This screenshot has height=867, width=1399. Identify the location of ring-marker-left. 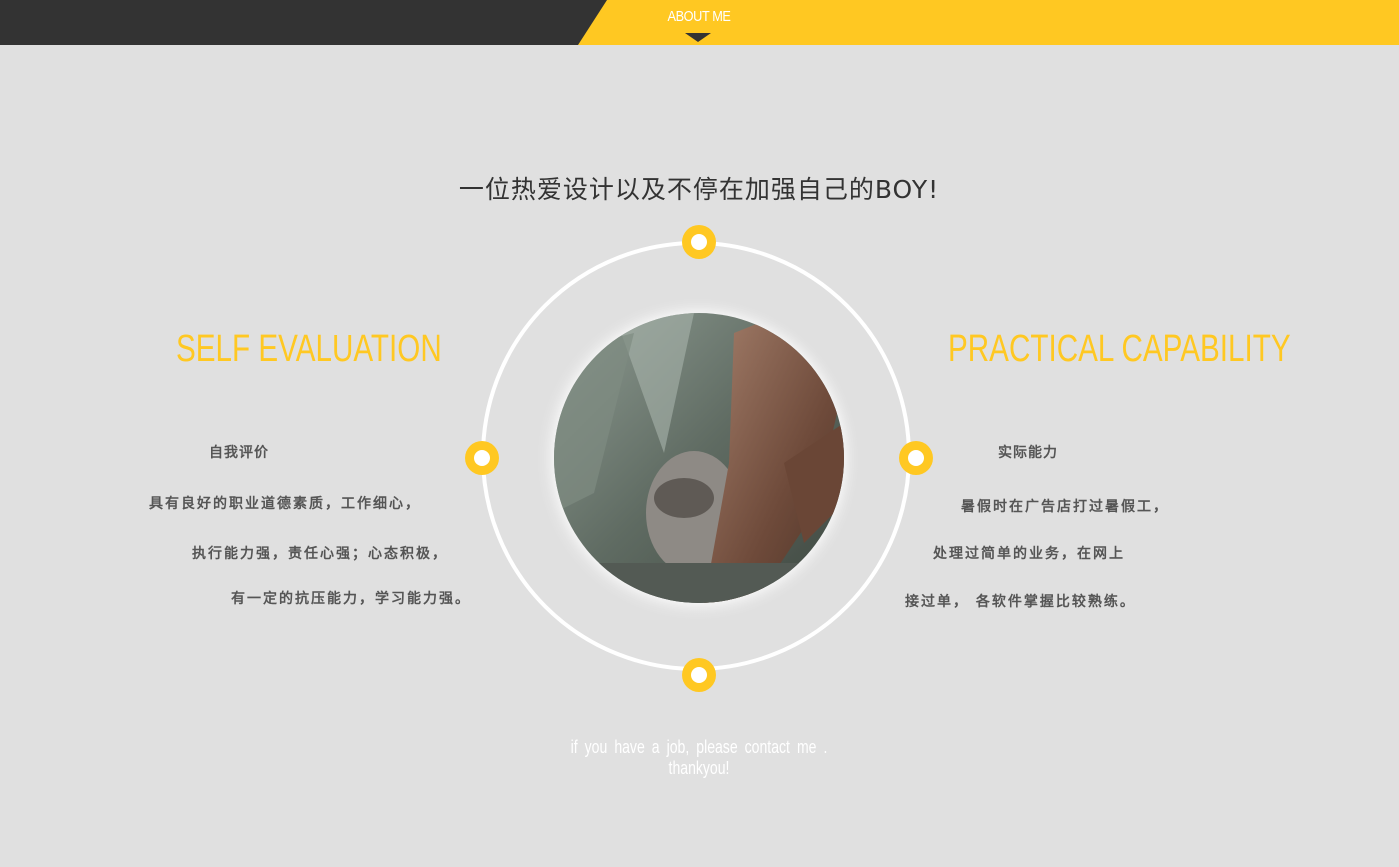
(482, 458).